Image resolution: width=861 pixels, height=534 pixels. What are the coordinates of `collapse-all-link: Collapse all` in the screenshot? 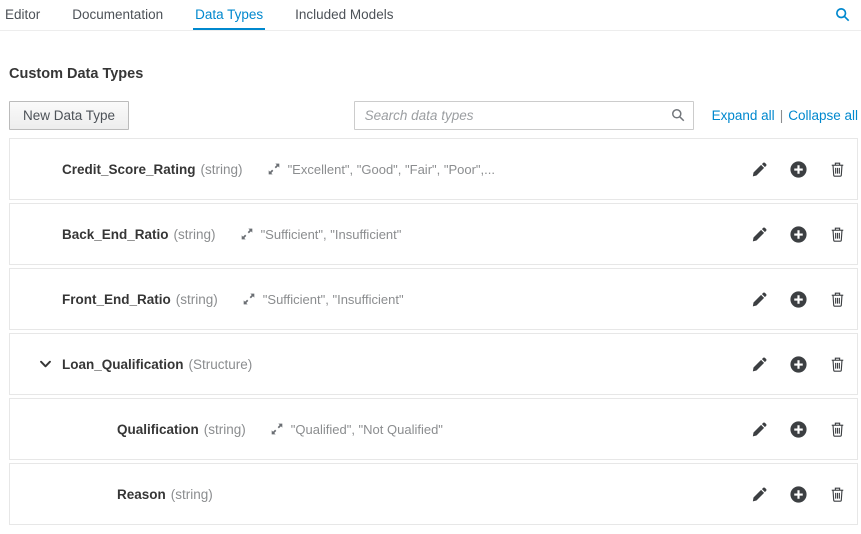 It's located at (823, 115).